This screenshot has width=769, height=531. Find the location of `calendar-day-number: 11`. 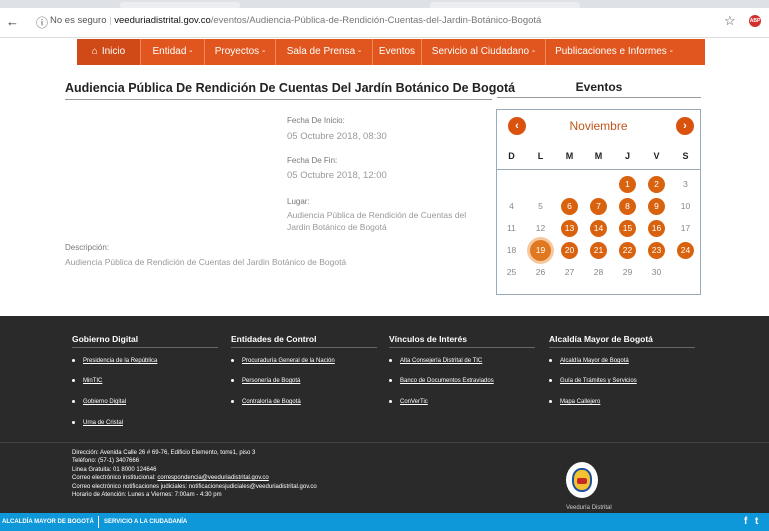

calendar-day-number: 11 is located at coordinates (511, 228).